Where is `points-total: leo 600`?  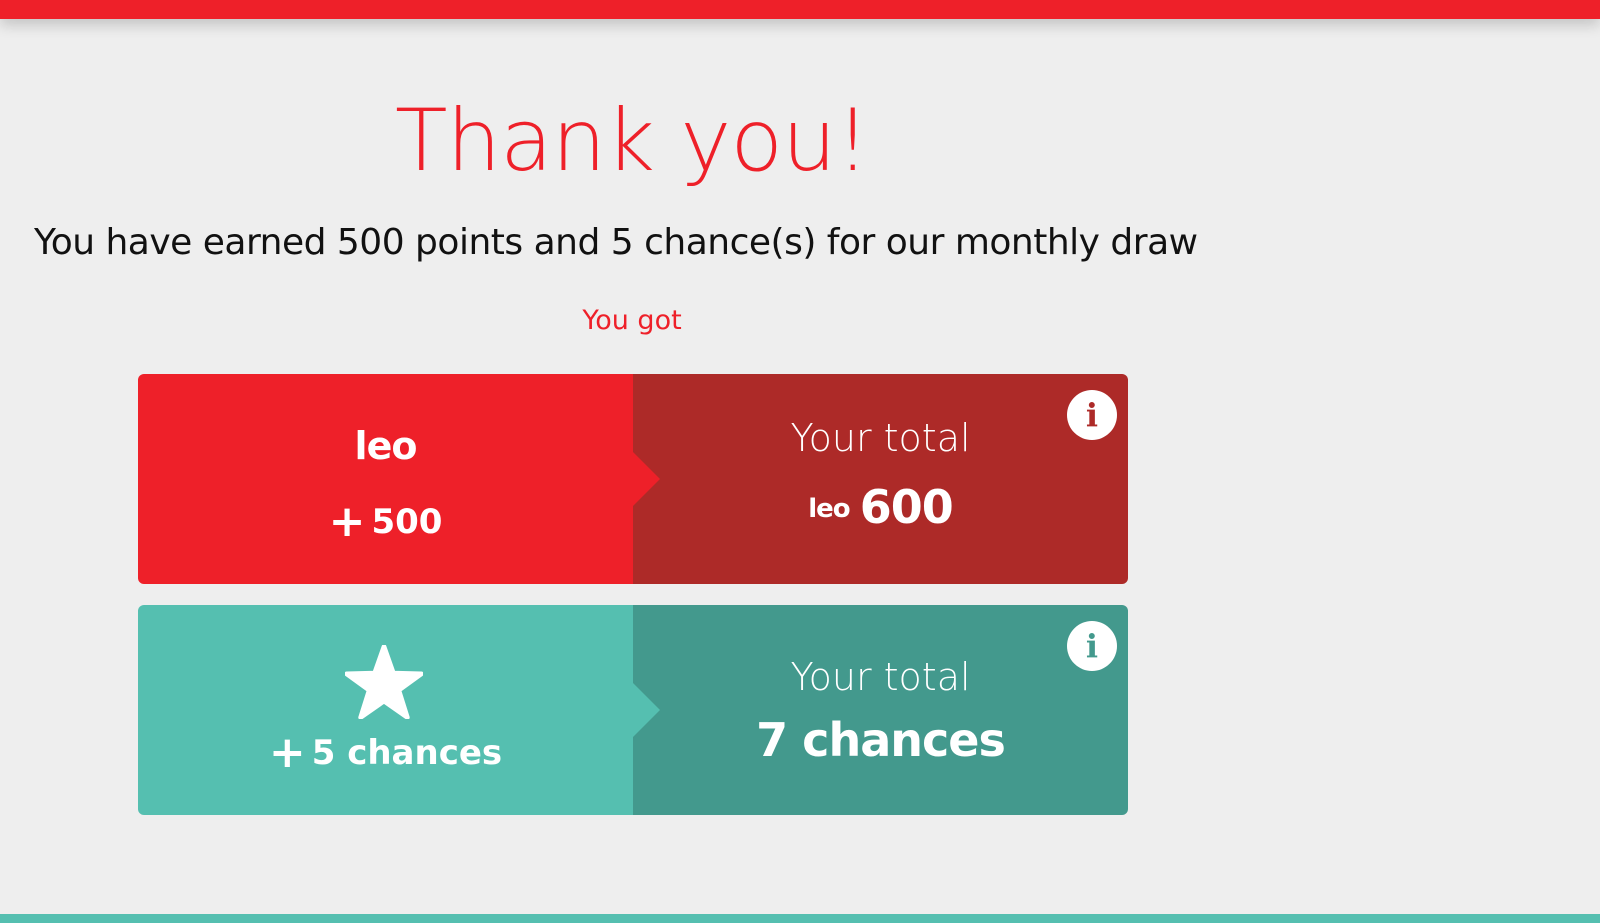 points-total: leo 600 is located at coordinates (880, 507).